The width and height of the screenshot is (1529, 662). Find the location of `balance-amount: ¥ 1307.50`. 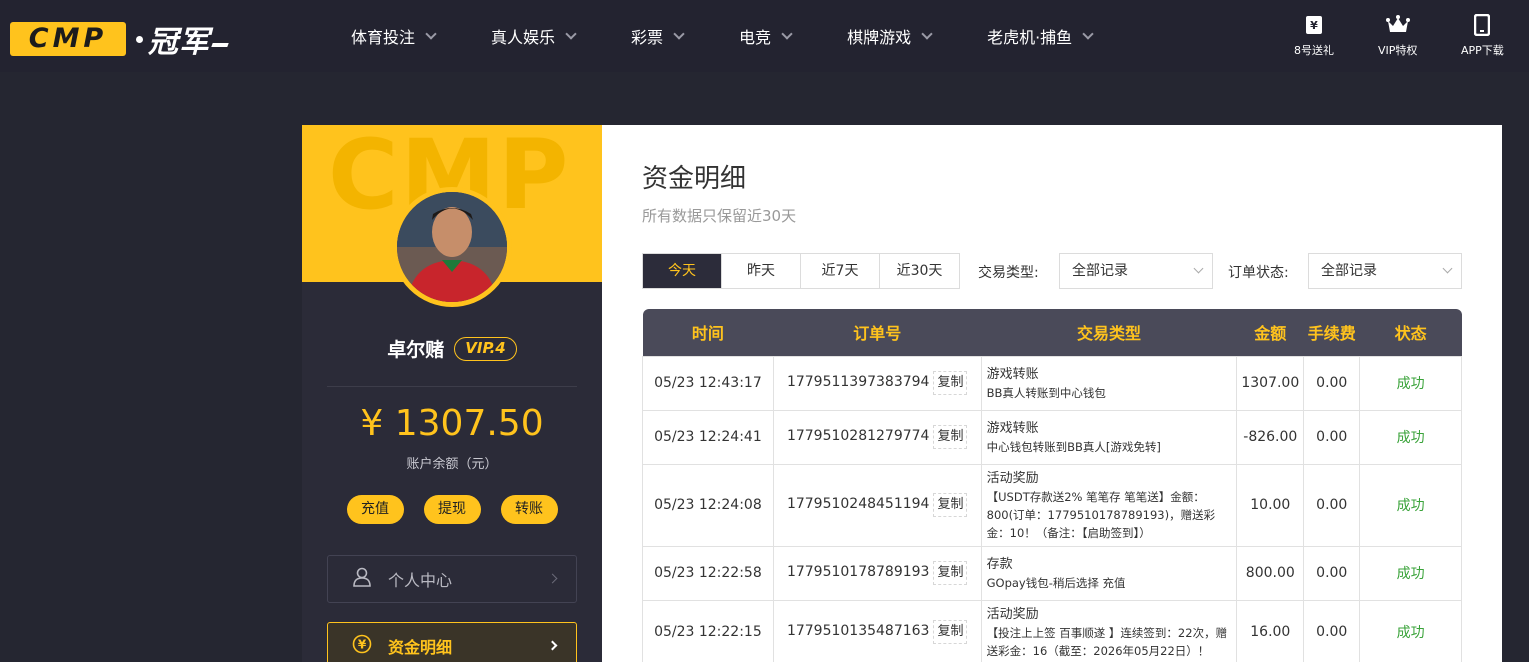

balance-amount: ¥ 1307.50 is located at coordinates (452, 423).